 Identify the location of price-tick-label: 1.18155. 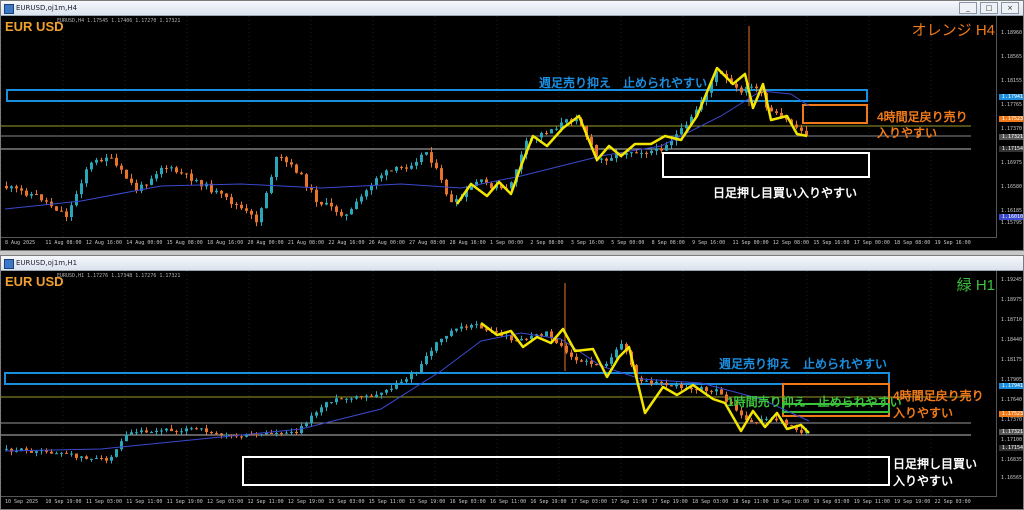
(1011, 81).